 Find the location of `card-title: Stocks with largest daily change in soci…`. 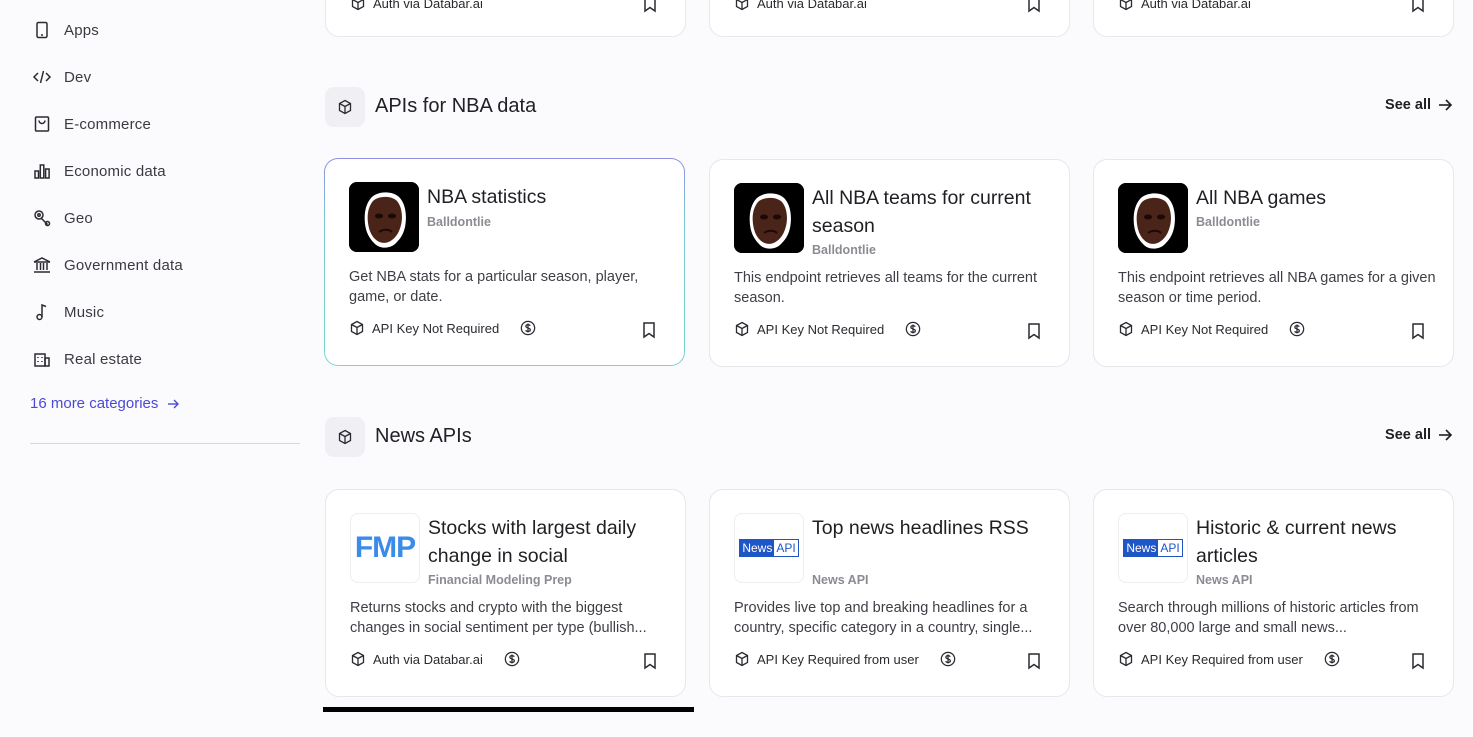

card-title: Stocks with largest daily change in soci… is located at coordinates (532, 542).